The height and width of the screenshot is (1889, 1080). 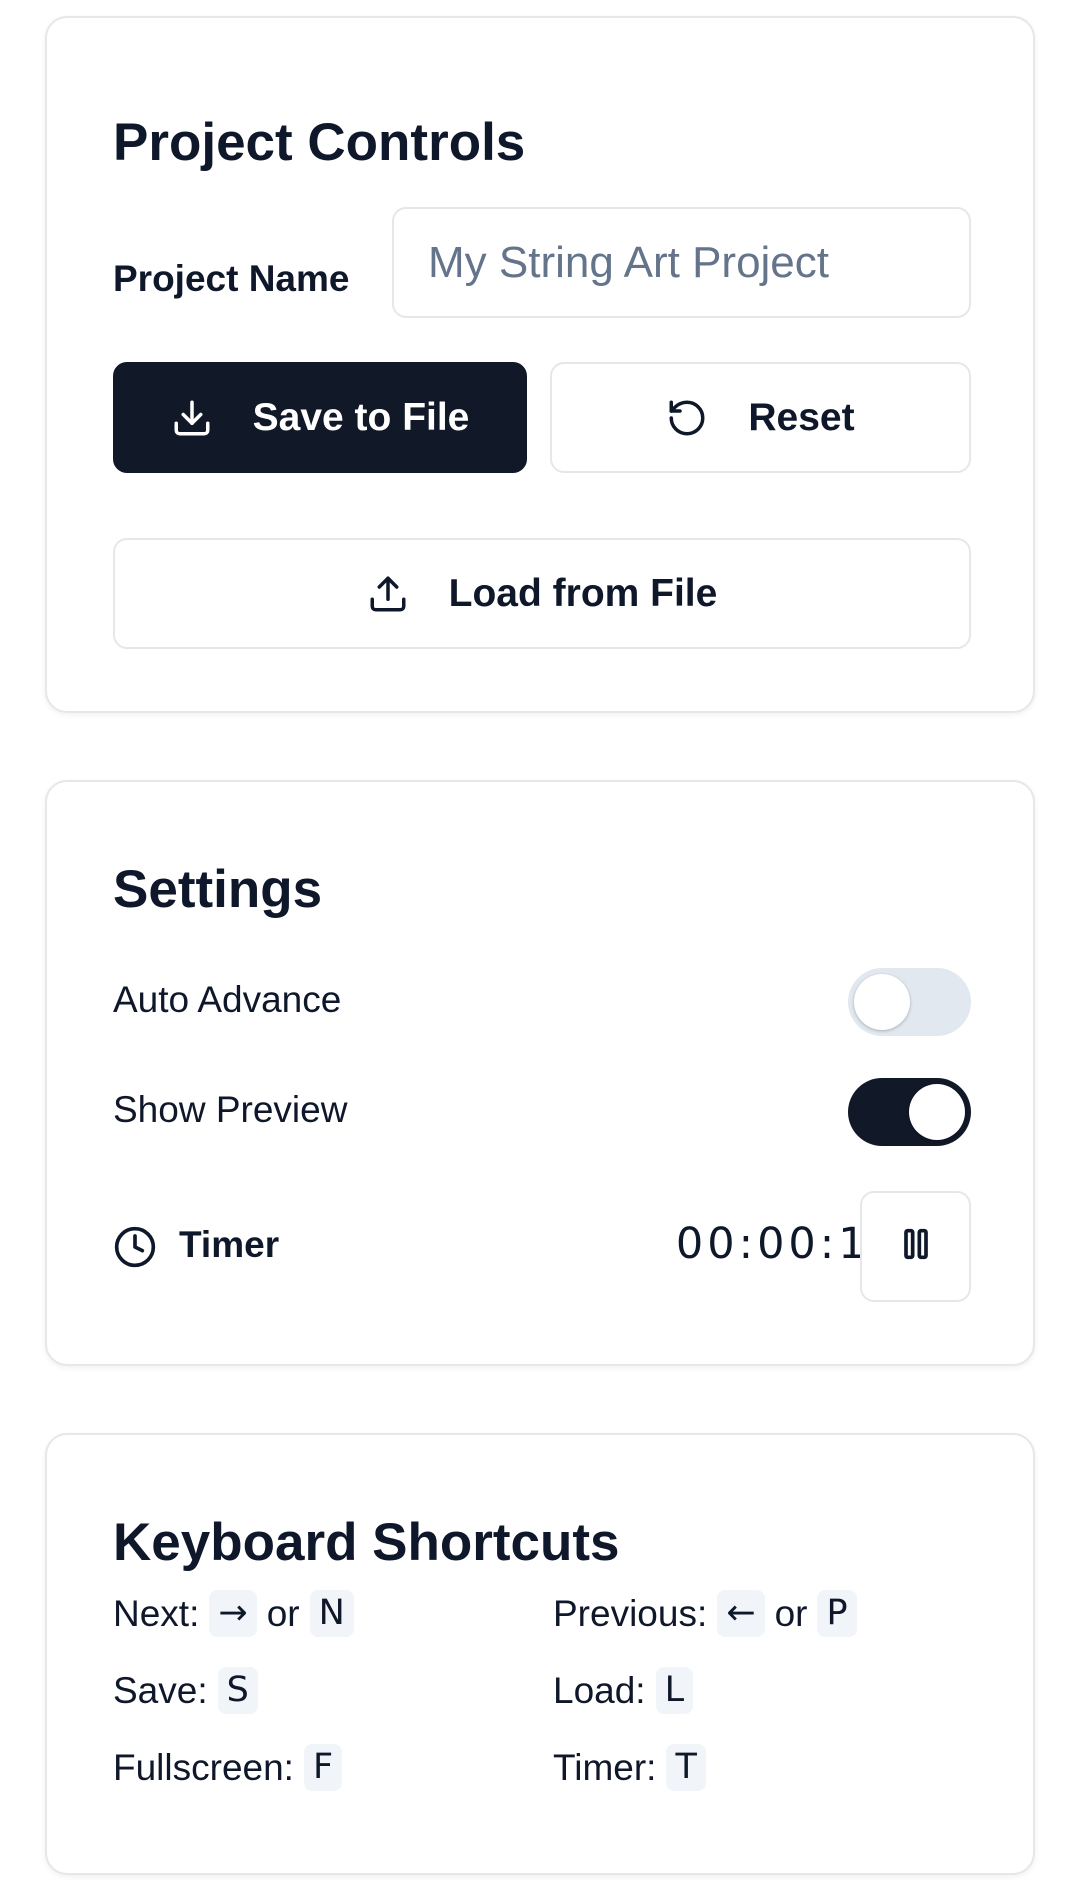 I want to click on shortcut-save: Save: S, so click(x=185, y=1690).